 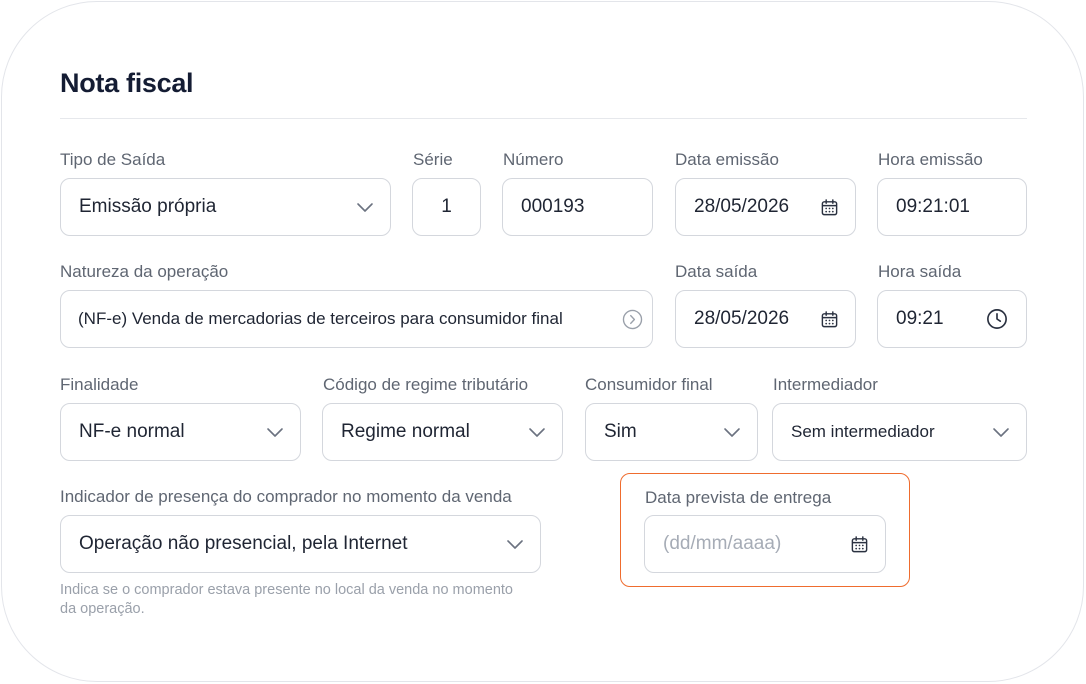 I want to click on finalidade-label: Finalidade, so click(x=99, y=384).